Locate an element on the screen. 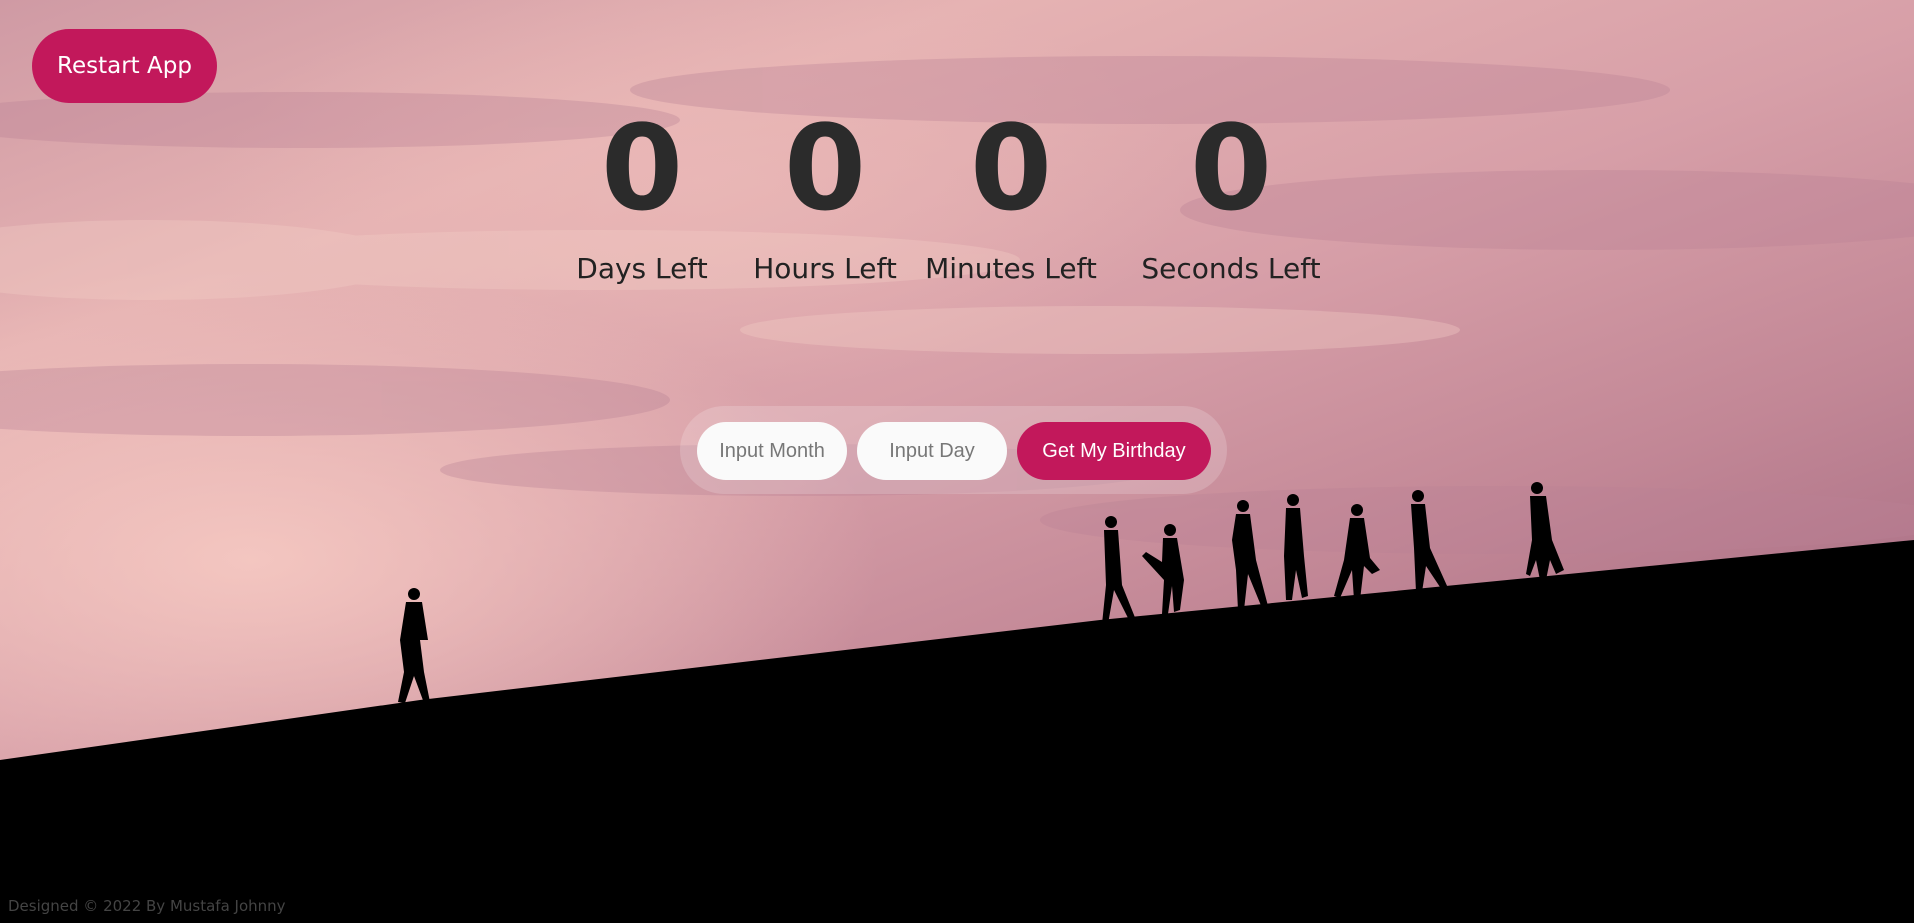  seconds-label: Seconds Left is located at coordinates (1231, 268).